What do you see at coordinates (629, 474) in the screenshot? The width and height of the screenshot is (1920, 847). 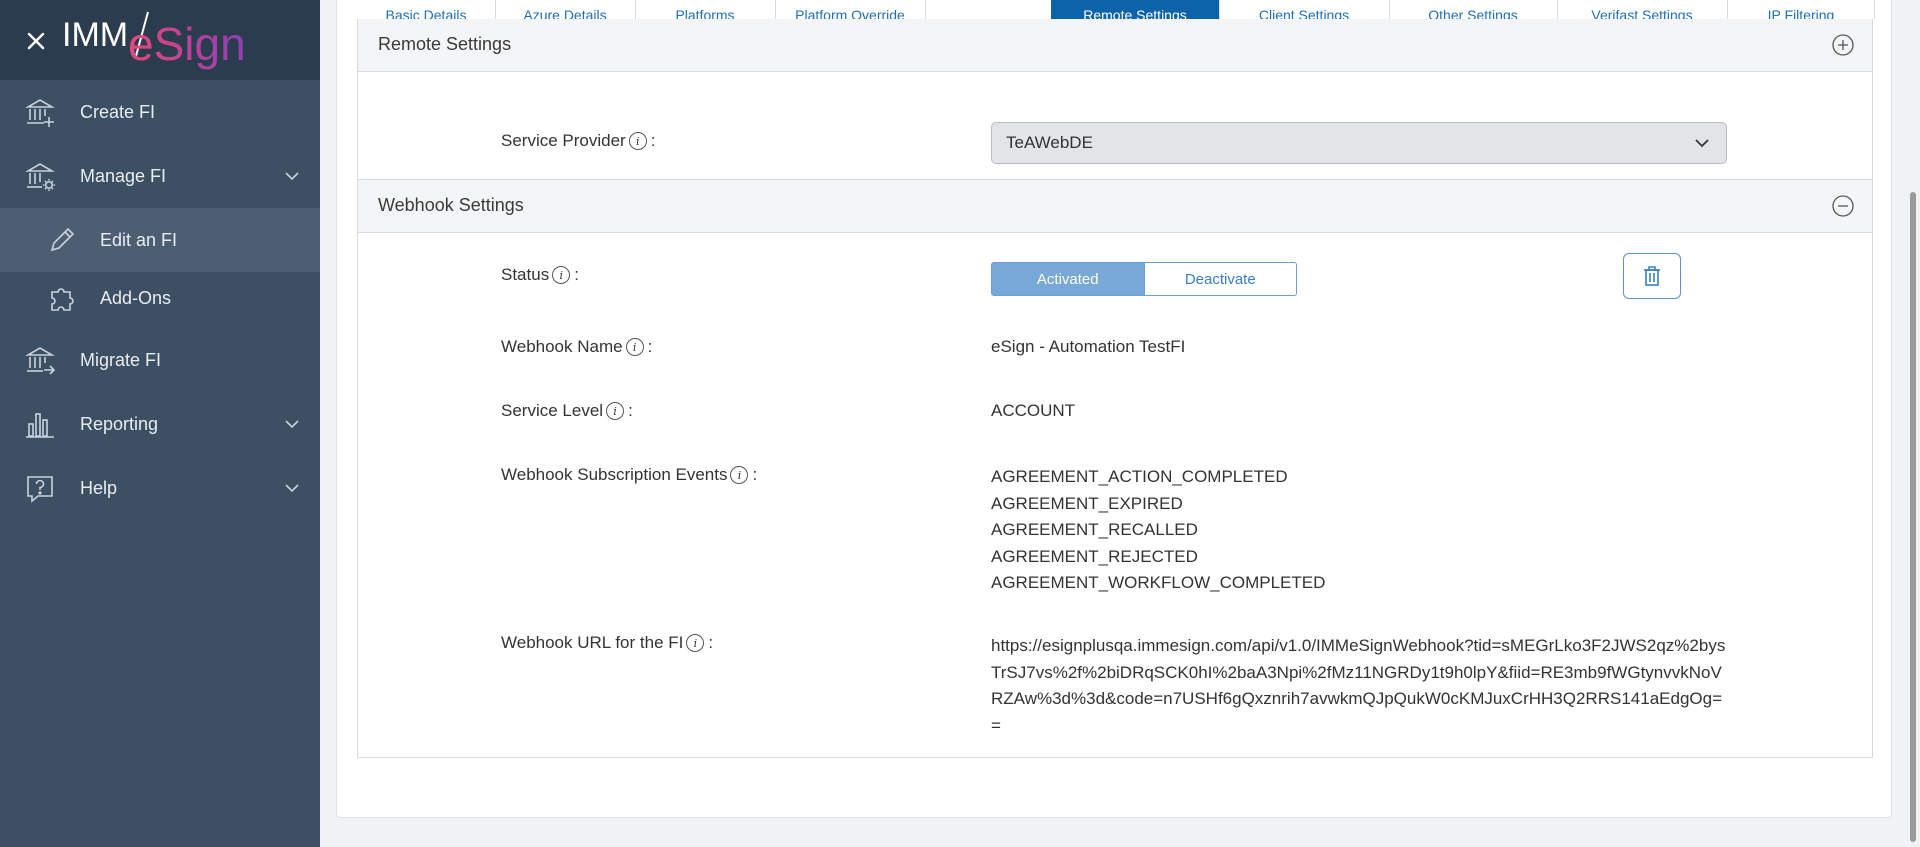 I see `subscription-events-label: Webhook Subscription Events i:` at bounding box center [629, 474].